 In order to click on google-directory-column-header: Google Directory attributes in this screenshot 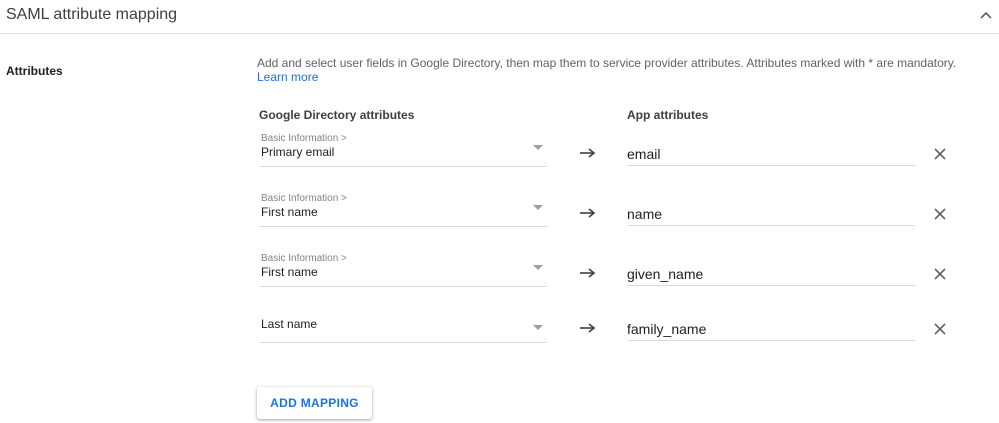, I will do `click(337, 115)`.